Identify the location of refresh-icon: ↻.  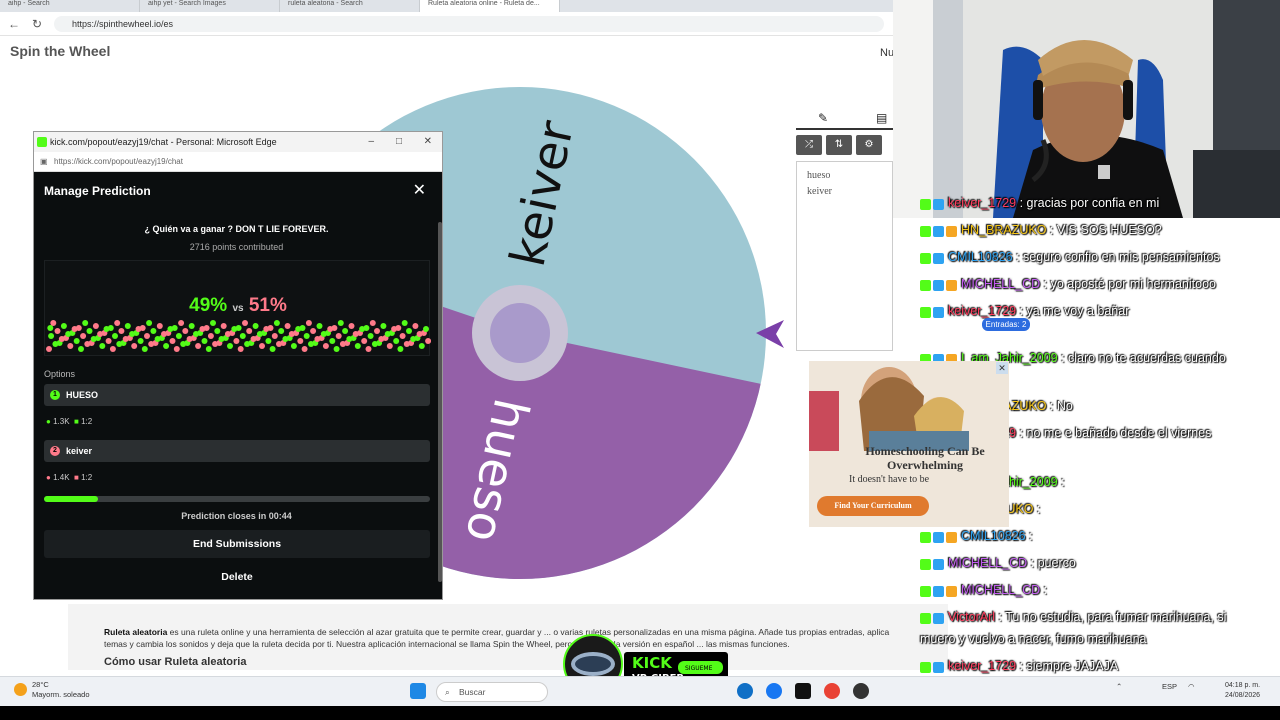
(37, 24).